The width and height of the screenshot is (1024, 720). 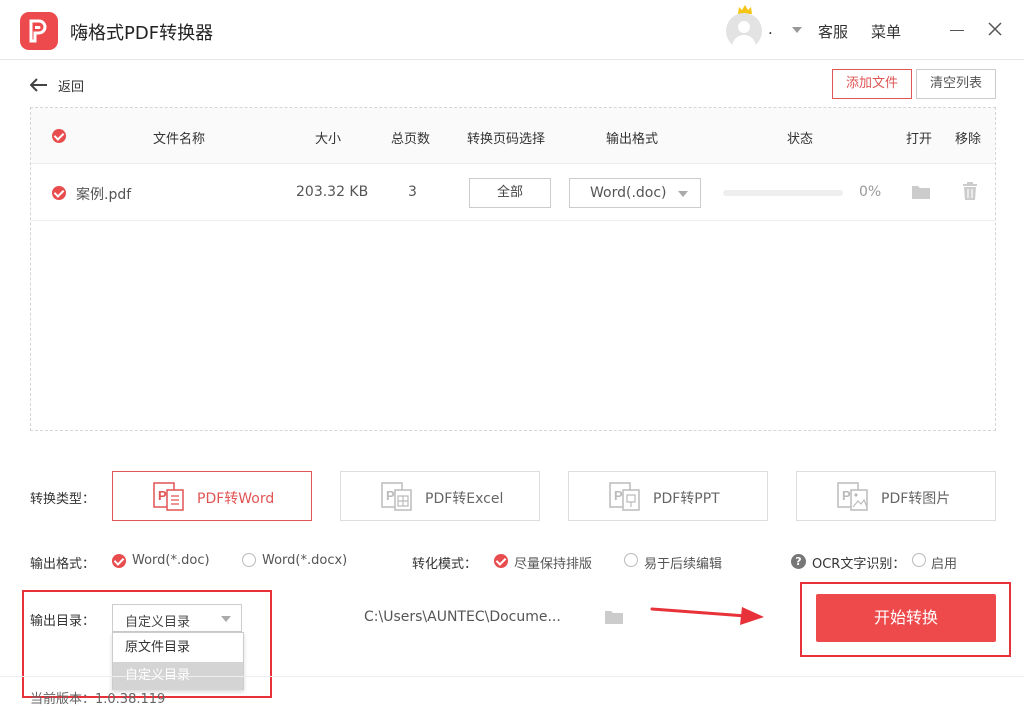 I want to click on file-name: 案例.pdf, so click(x=104, y=195).